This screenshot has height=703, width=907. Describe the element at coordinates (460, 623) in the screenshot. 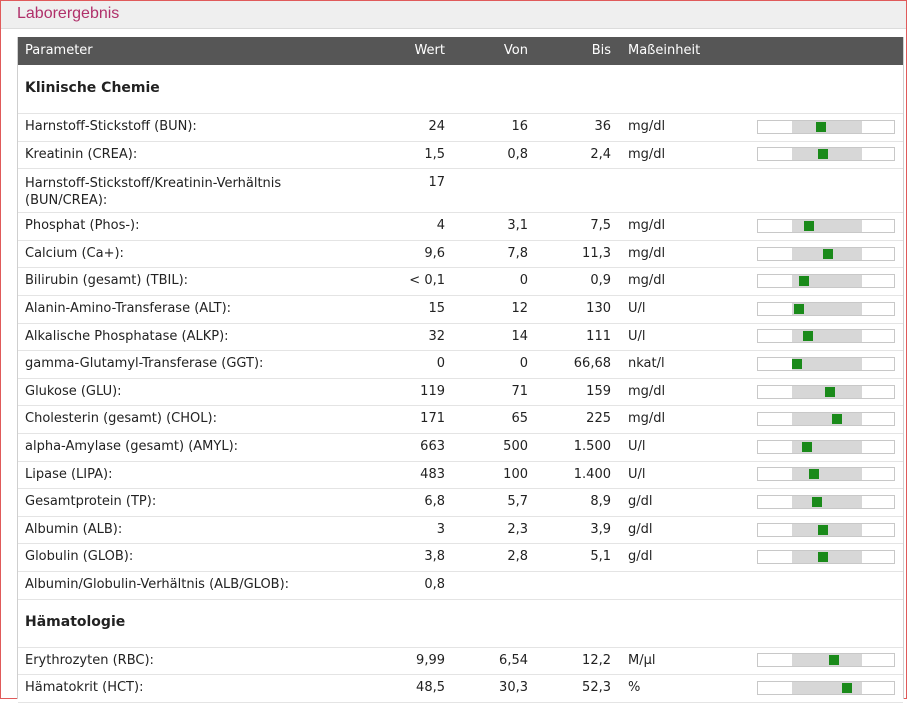

I see `section-header: Hämatologie` at that location.